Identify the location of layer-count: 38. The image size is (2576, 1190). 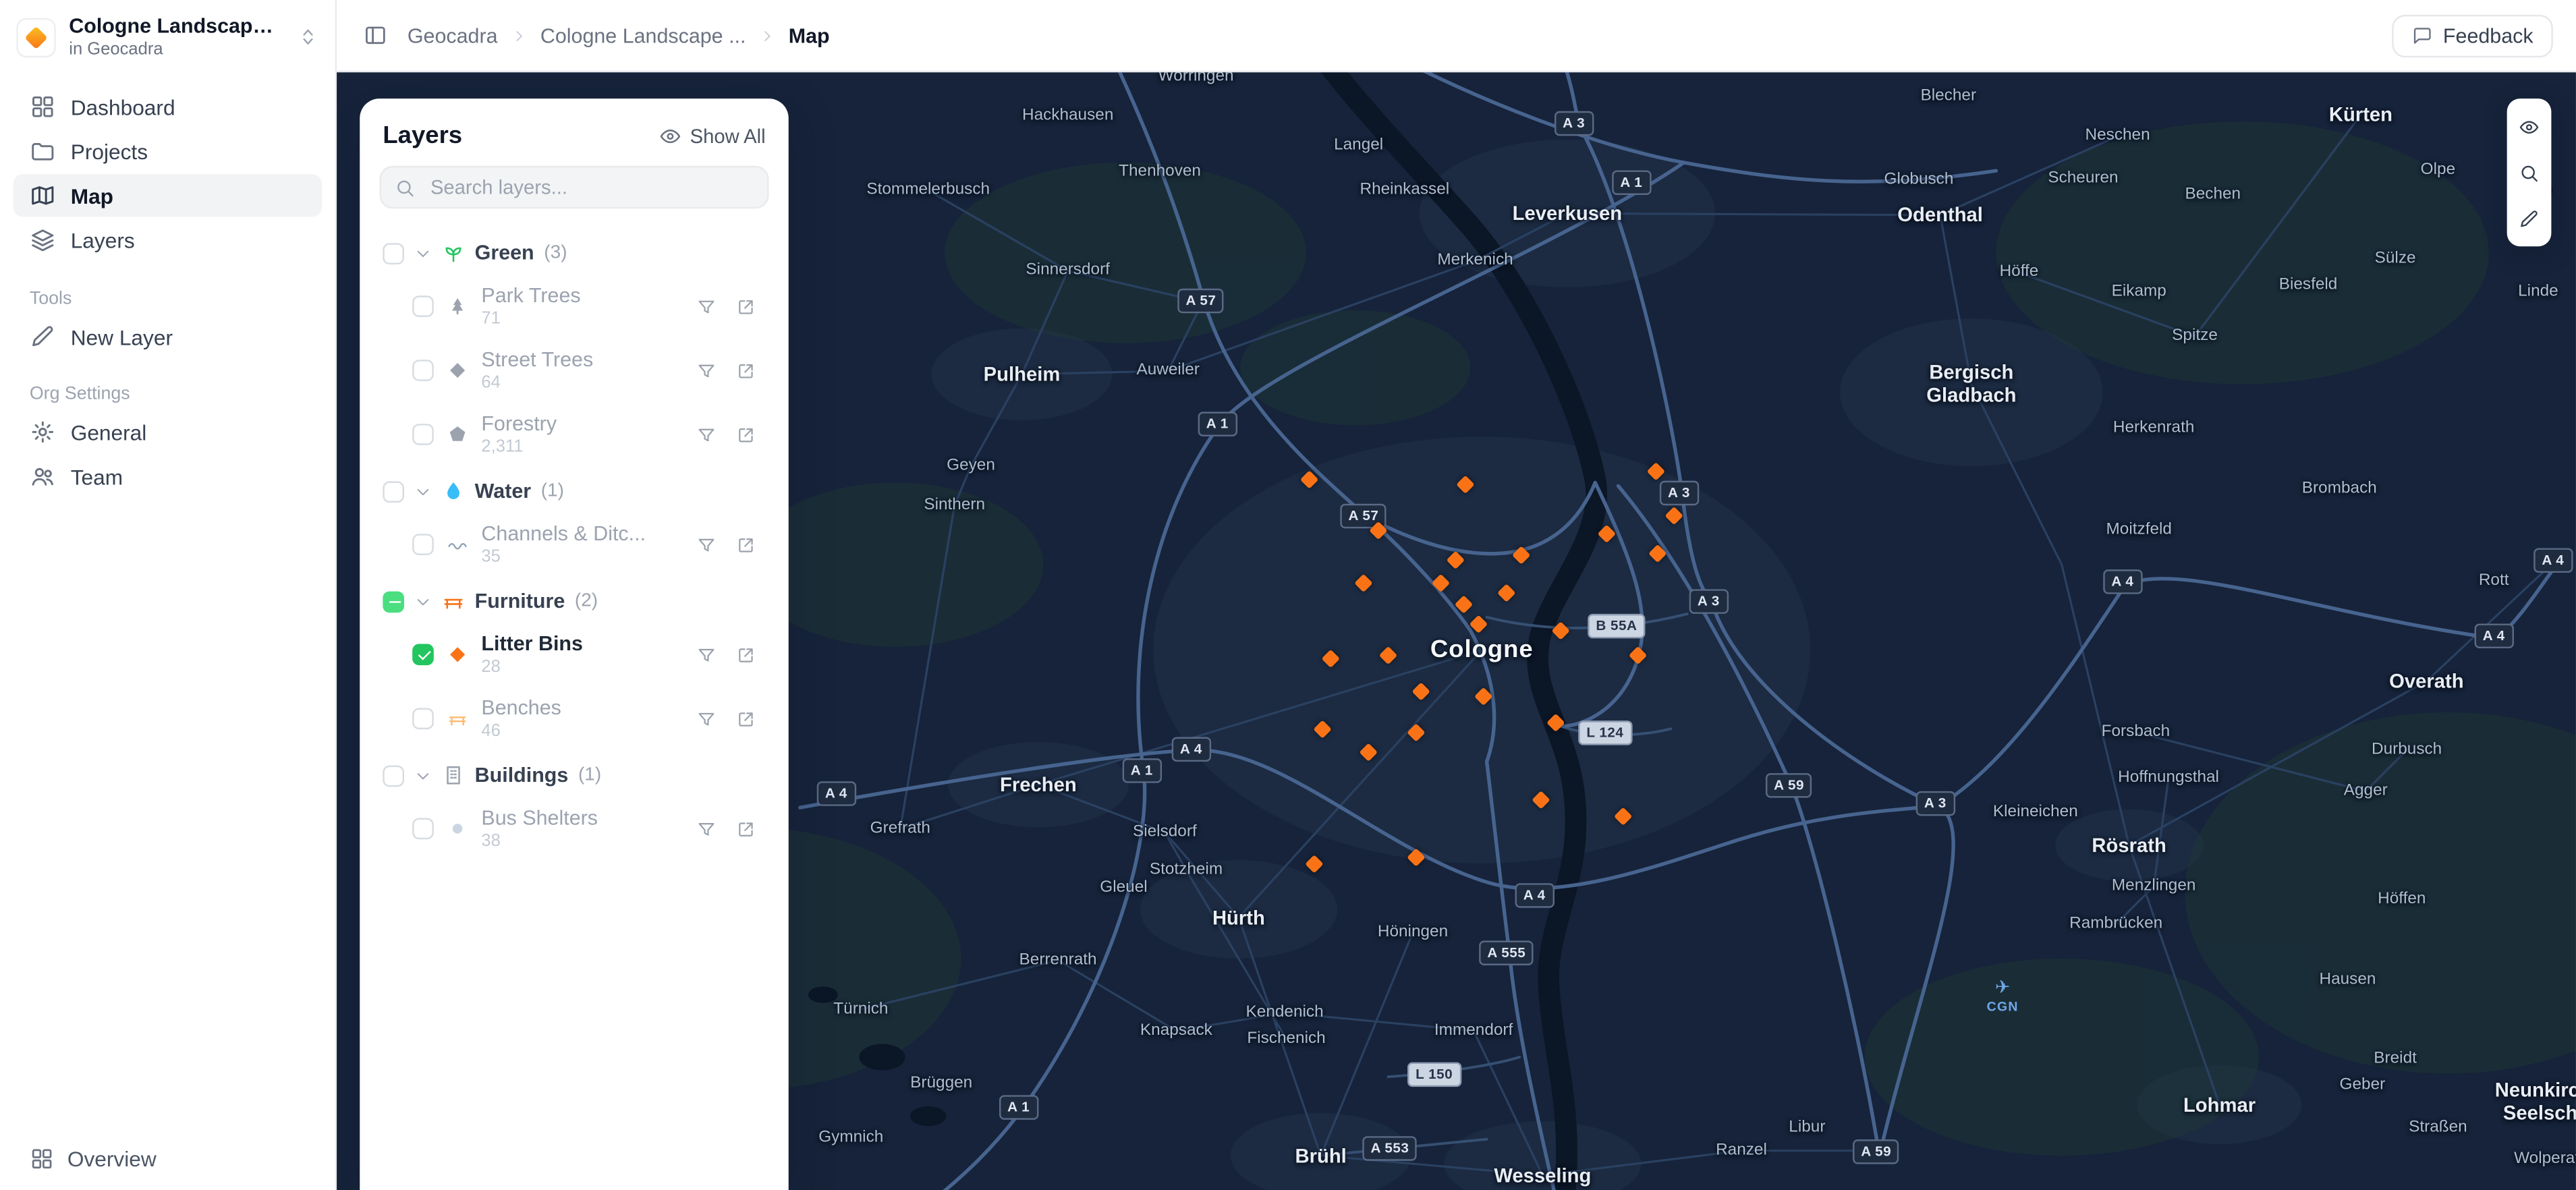
(491, 841).